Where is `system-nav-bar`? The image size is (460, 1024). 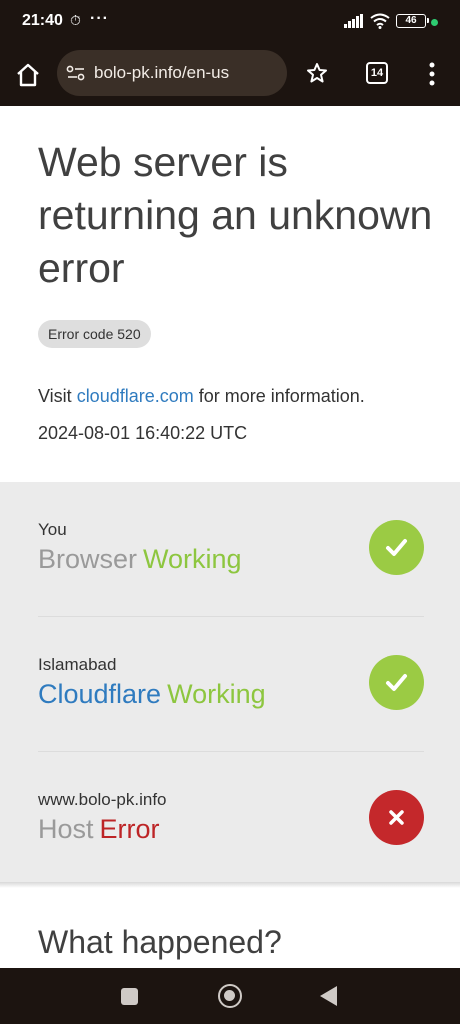
system-nav-bar is located at coordinates (230, 996).